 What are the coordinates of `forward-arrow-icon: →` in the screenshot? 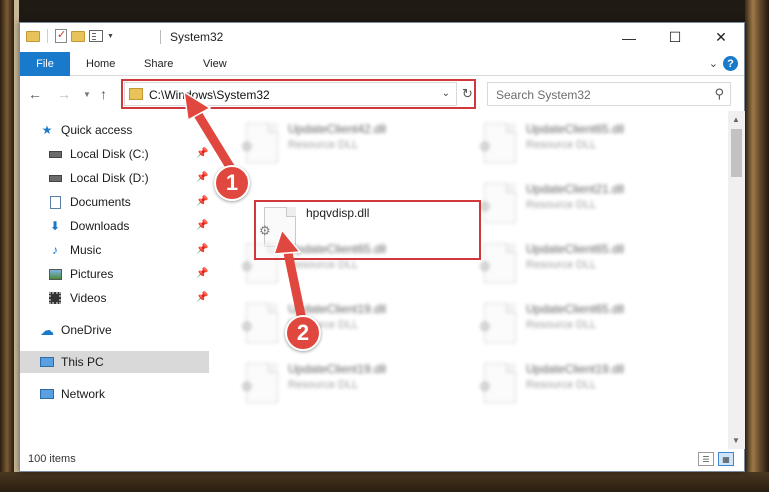 It's located at (64, 94).